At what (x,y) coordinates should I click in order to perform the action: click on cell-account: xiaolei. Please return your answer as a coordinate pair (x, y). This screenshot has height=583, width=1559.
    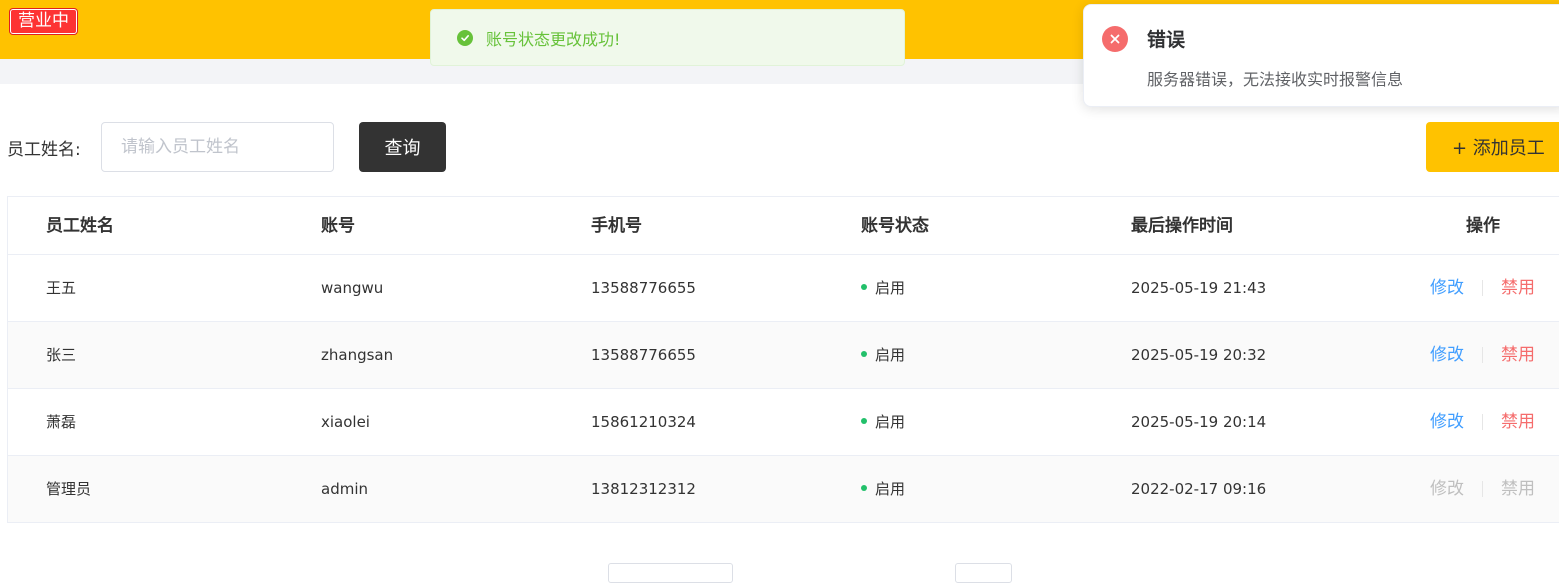
    Looking at the image, I should click on (345, 422).